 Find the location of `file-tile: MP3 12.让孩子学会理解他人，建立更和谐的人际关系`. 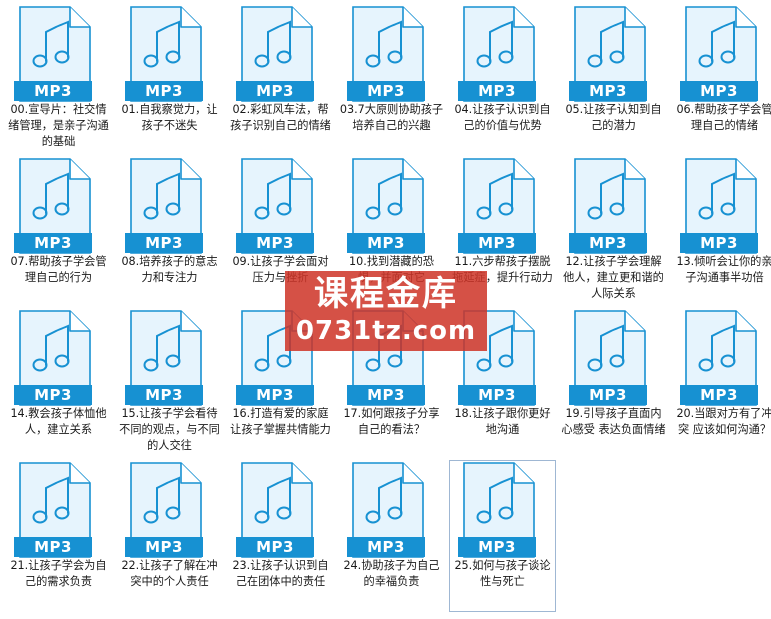

file-tile: MP3 12.让孩子学会理解他人，建立更和谐的人际关系 is located at coordinates (613, 232).